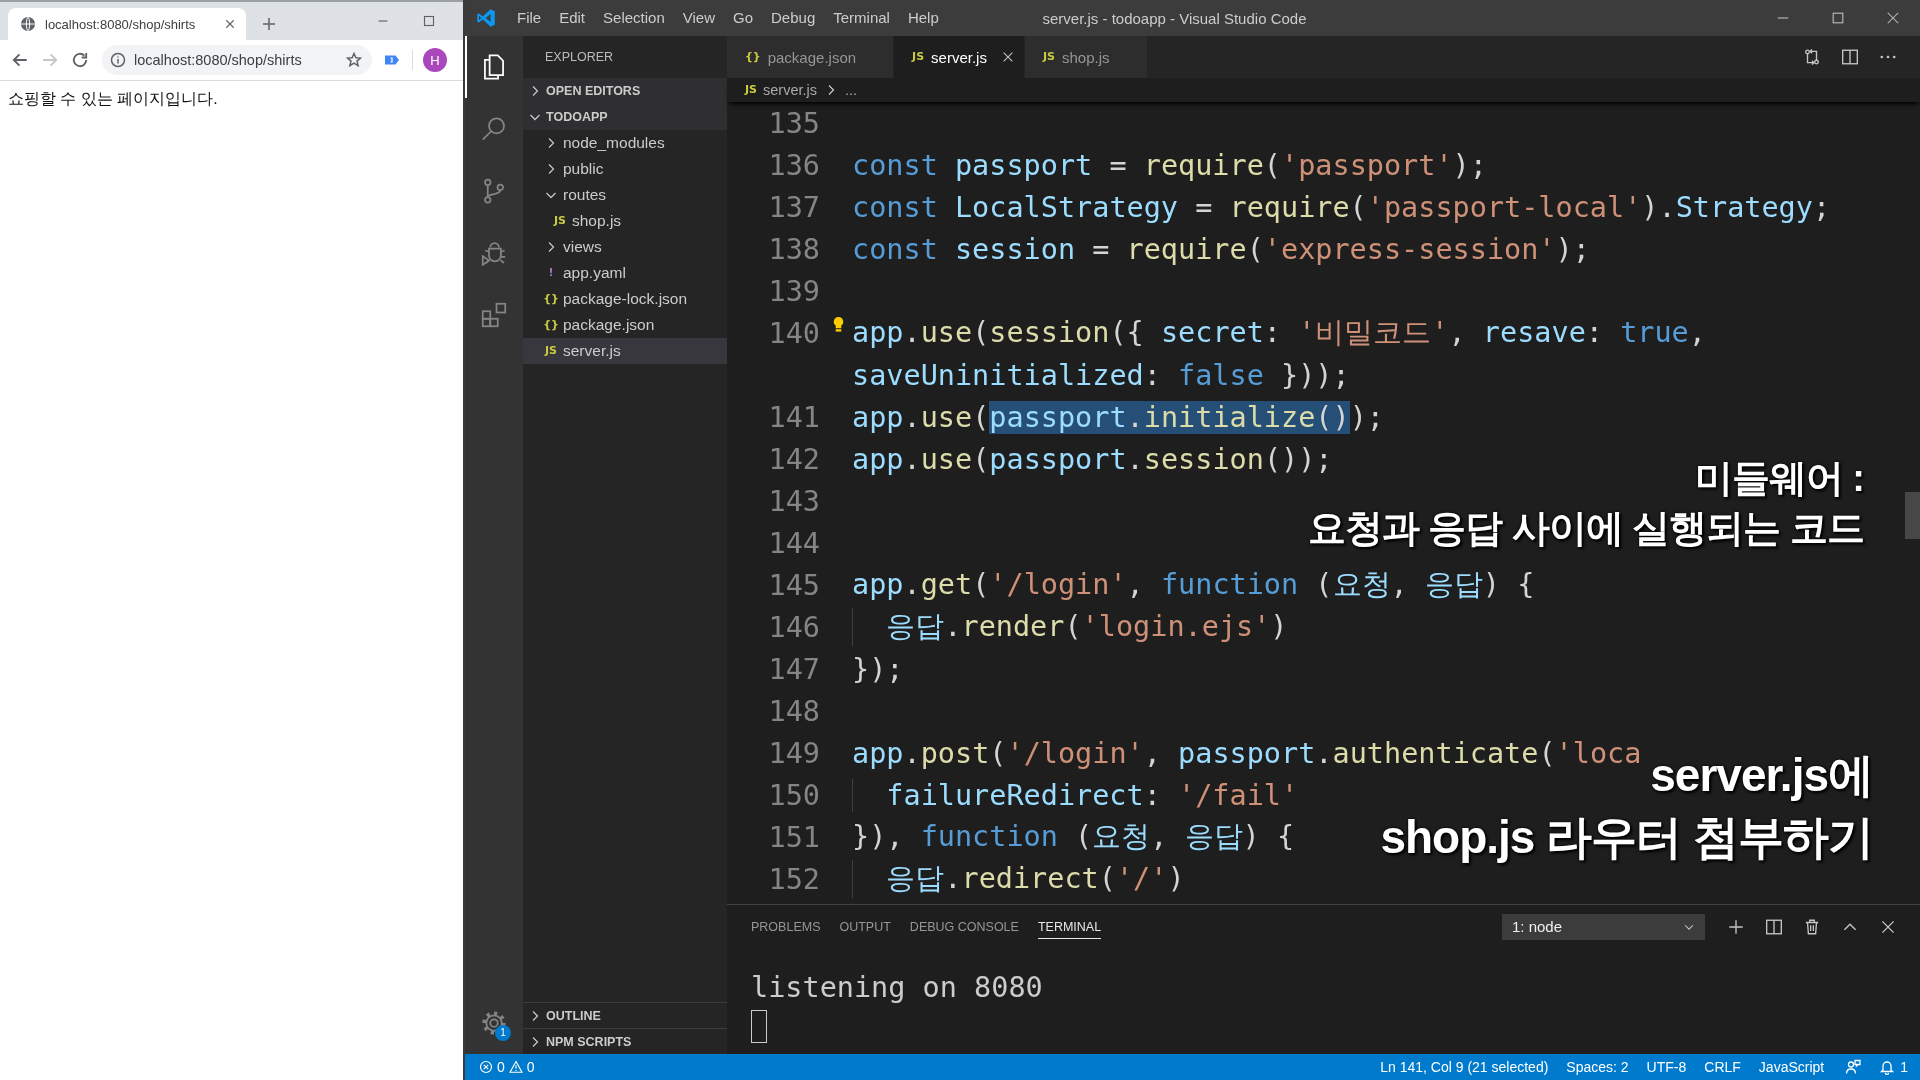  I want to click on line-number: 143, so click(793, 501).